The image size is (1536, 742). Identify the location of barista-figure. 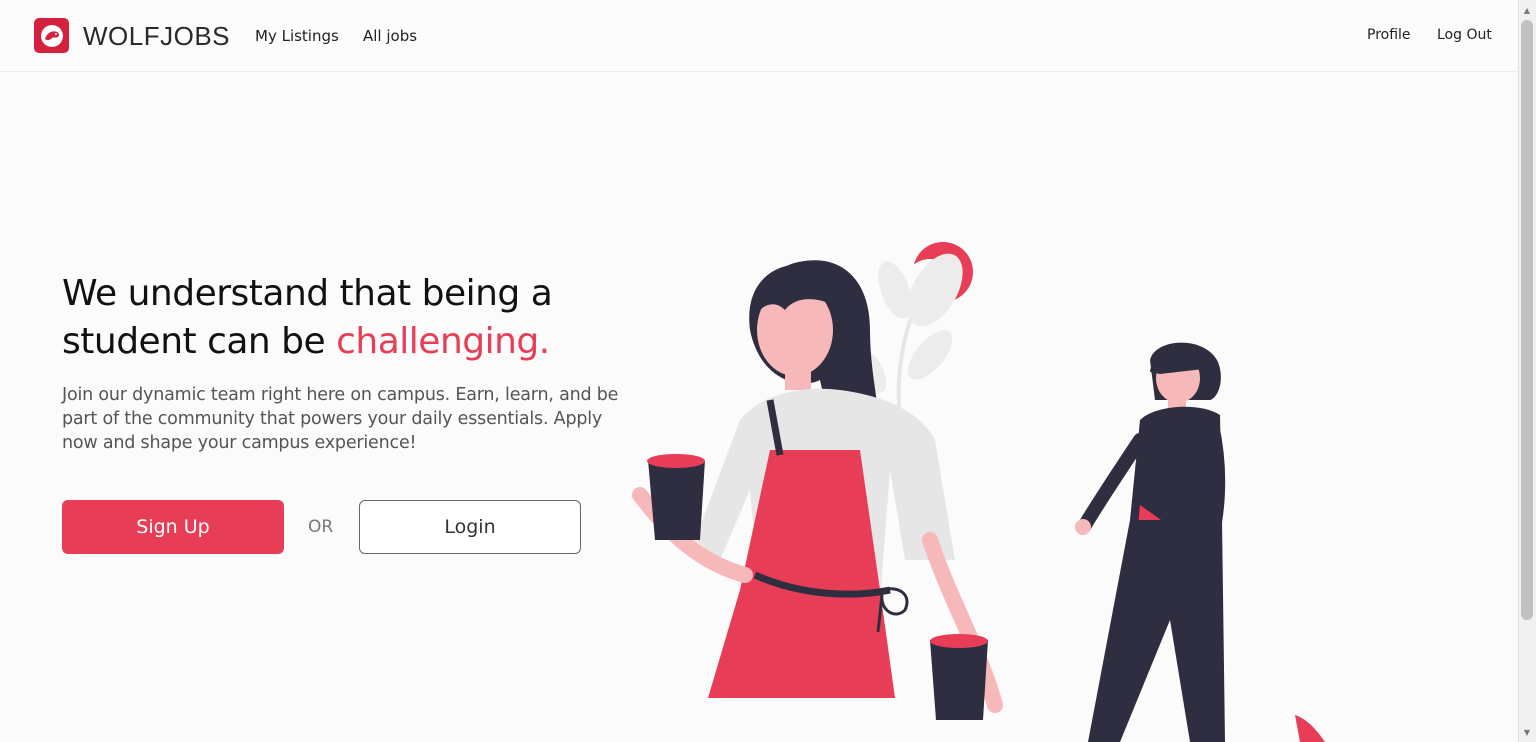
(817, 490).